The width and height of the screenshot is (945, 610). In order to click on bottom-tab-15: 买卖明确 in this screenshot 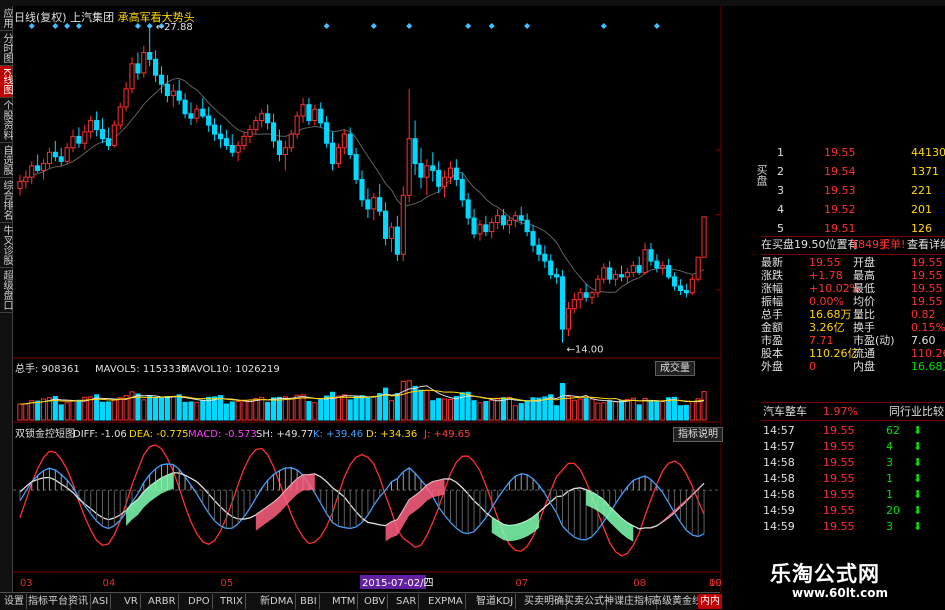, I will do `click(544, 601)`.